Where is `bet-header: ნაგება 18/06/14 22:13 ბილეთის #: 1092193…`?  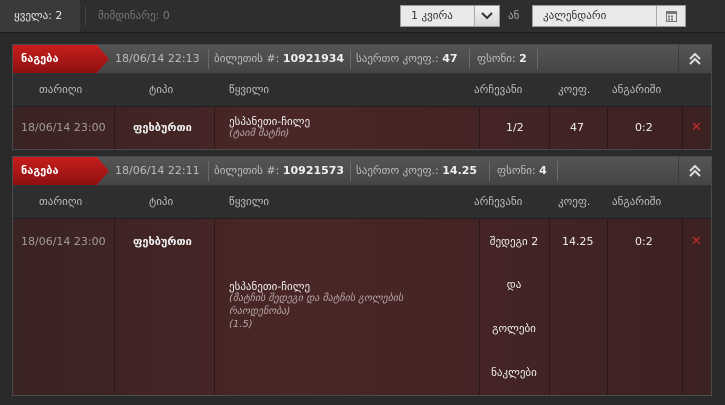
bet-header: ნაგება 18/06/14 22:13 ბილეთის #: 1092193… is located at coordinates (362, 59).